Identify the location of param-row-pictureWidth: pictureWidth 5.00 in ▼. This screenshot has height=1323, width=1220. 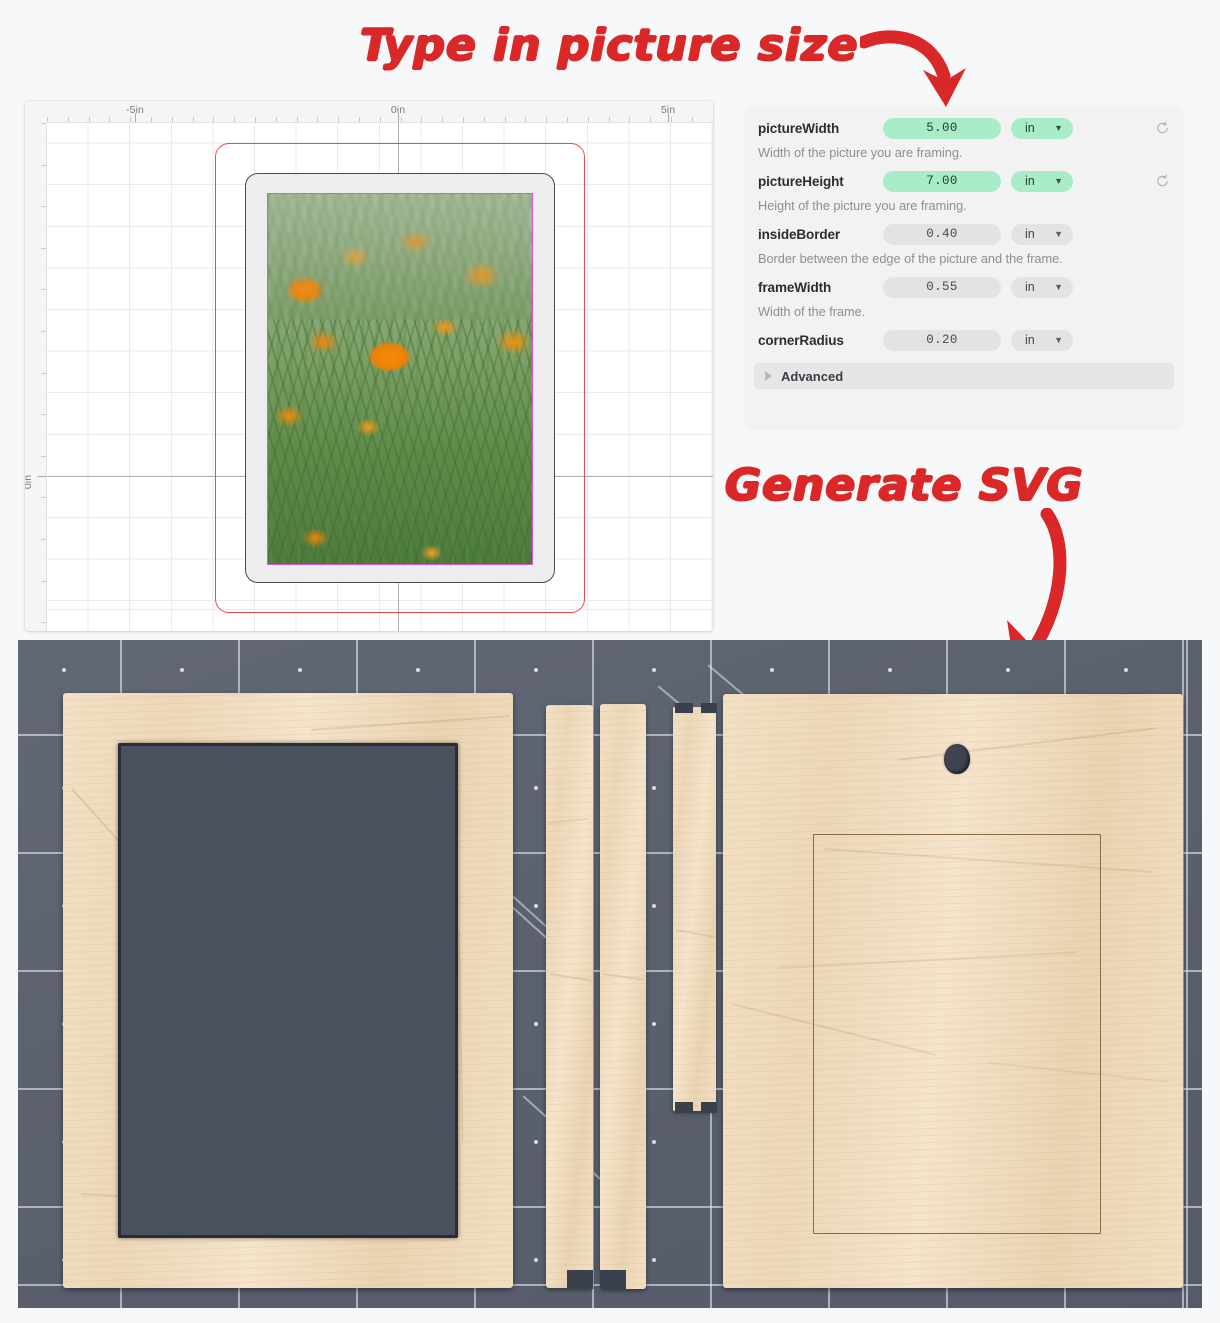
(964, 128).